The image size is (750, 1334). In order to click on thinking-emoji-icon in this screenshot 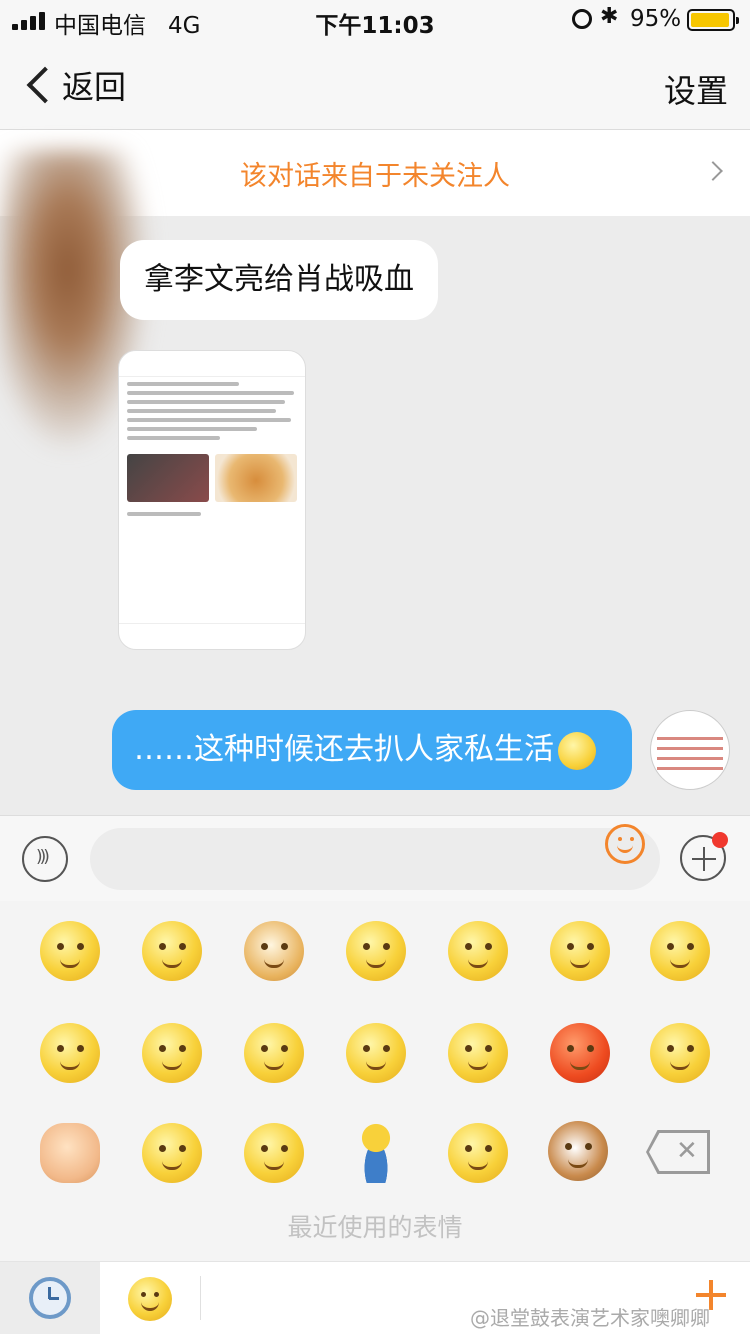, I will do `click(478, 1053)`.